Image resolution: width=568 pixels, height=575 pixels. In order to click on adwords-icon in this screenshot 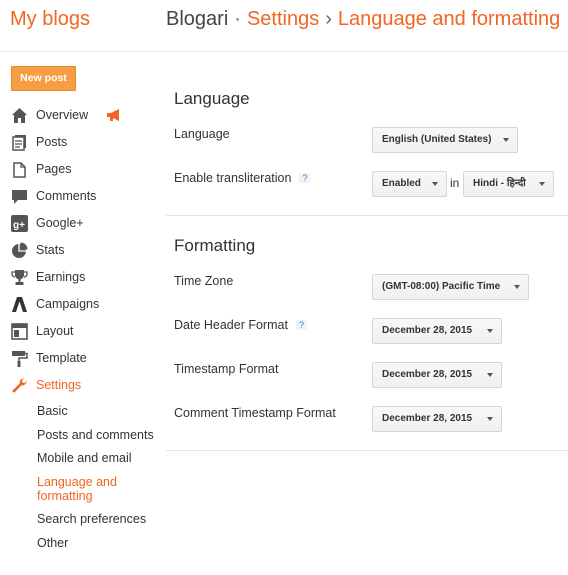, I will do `click(19, 304)`.